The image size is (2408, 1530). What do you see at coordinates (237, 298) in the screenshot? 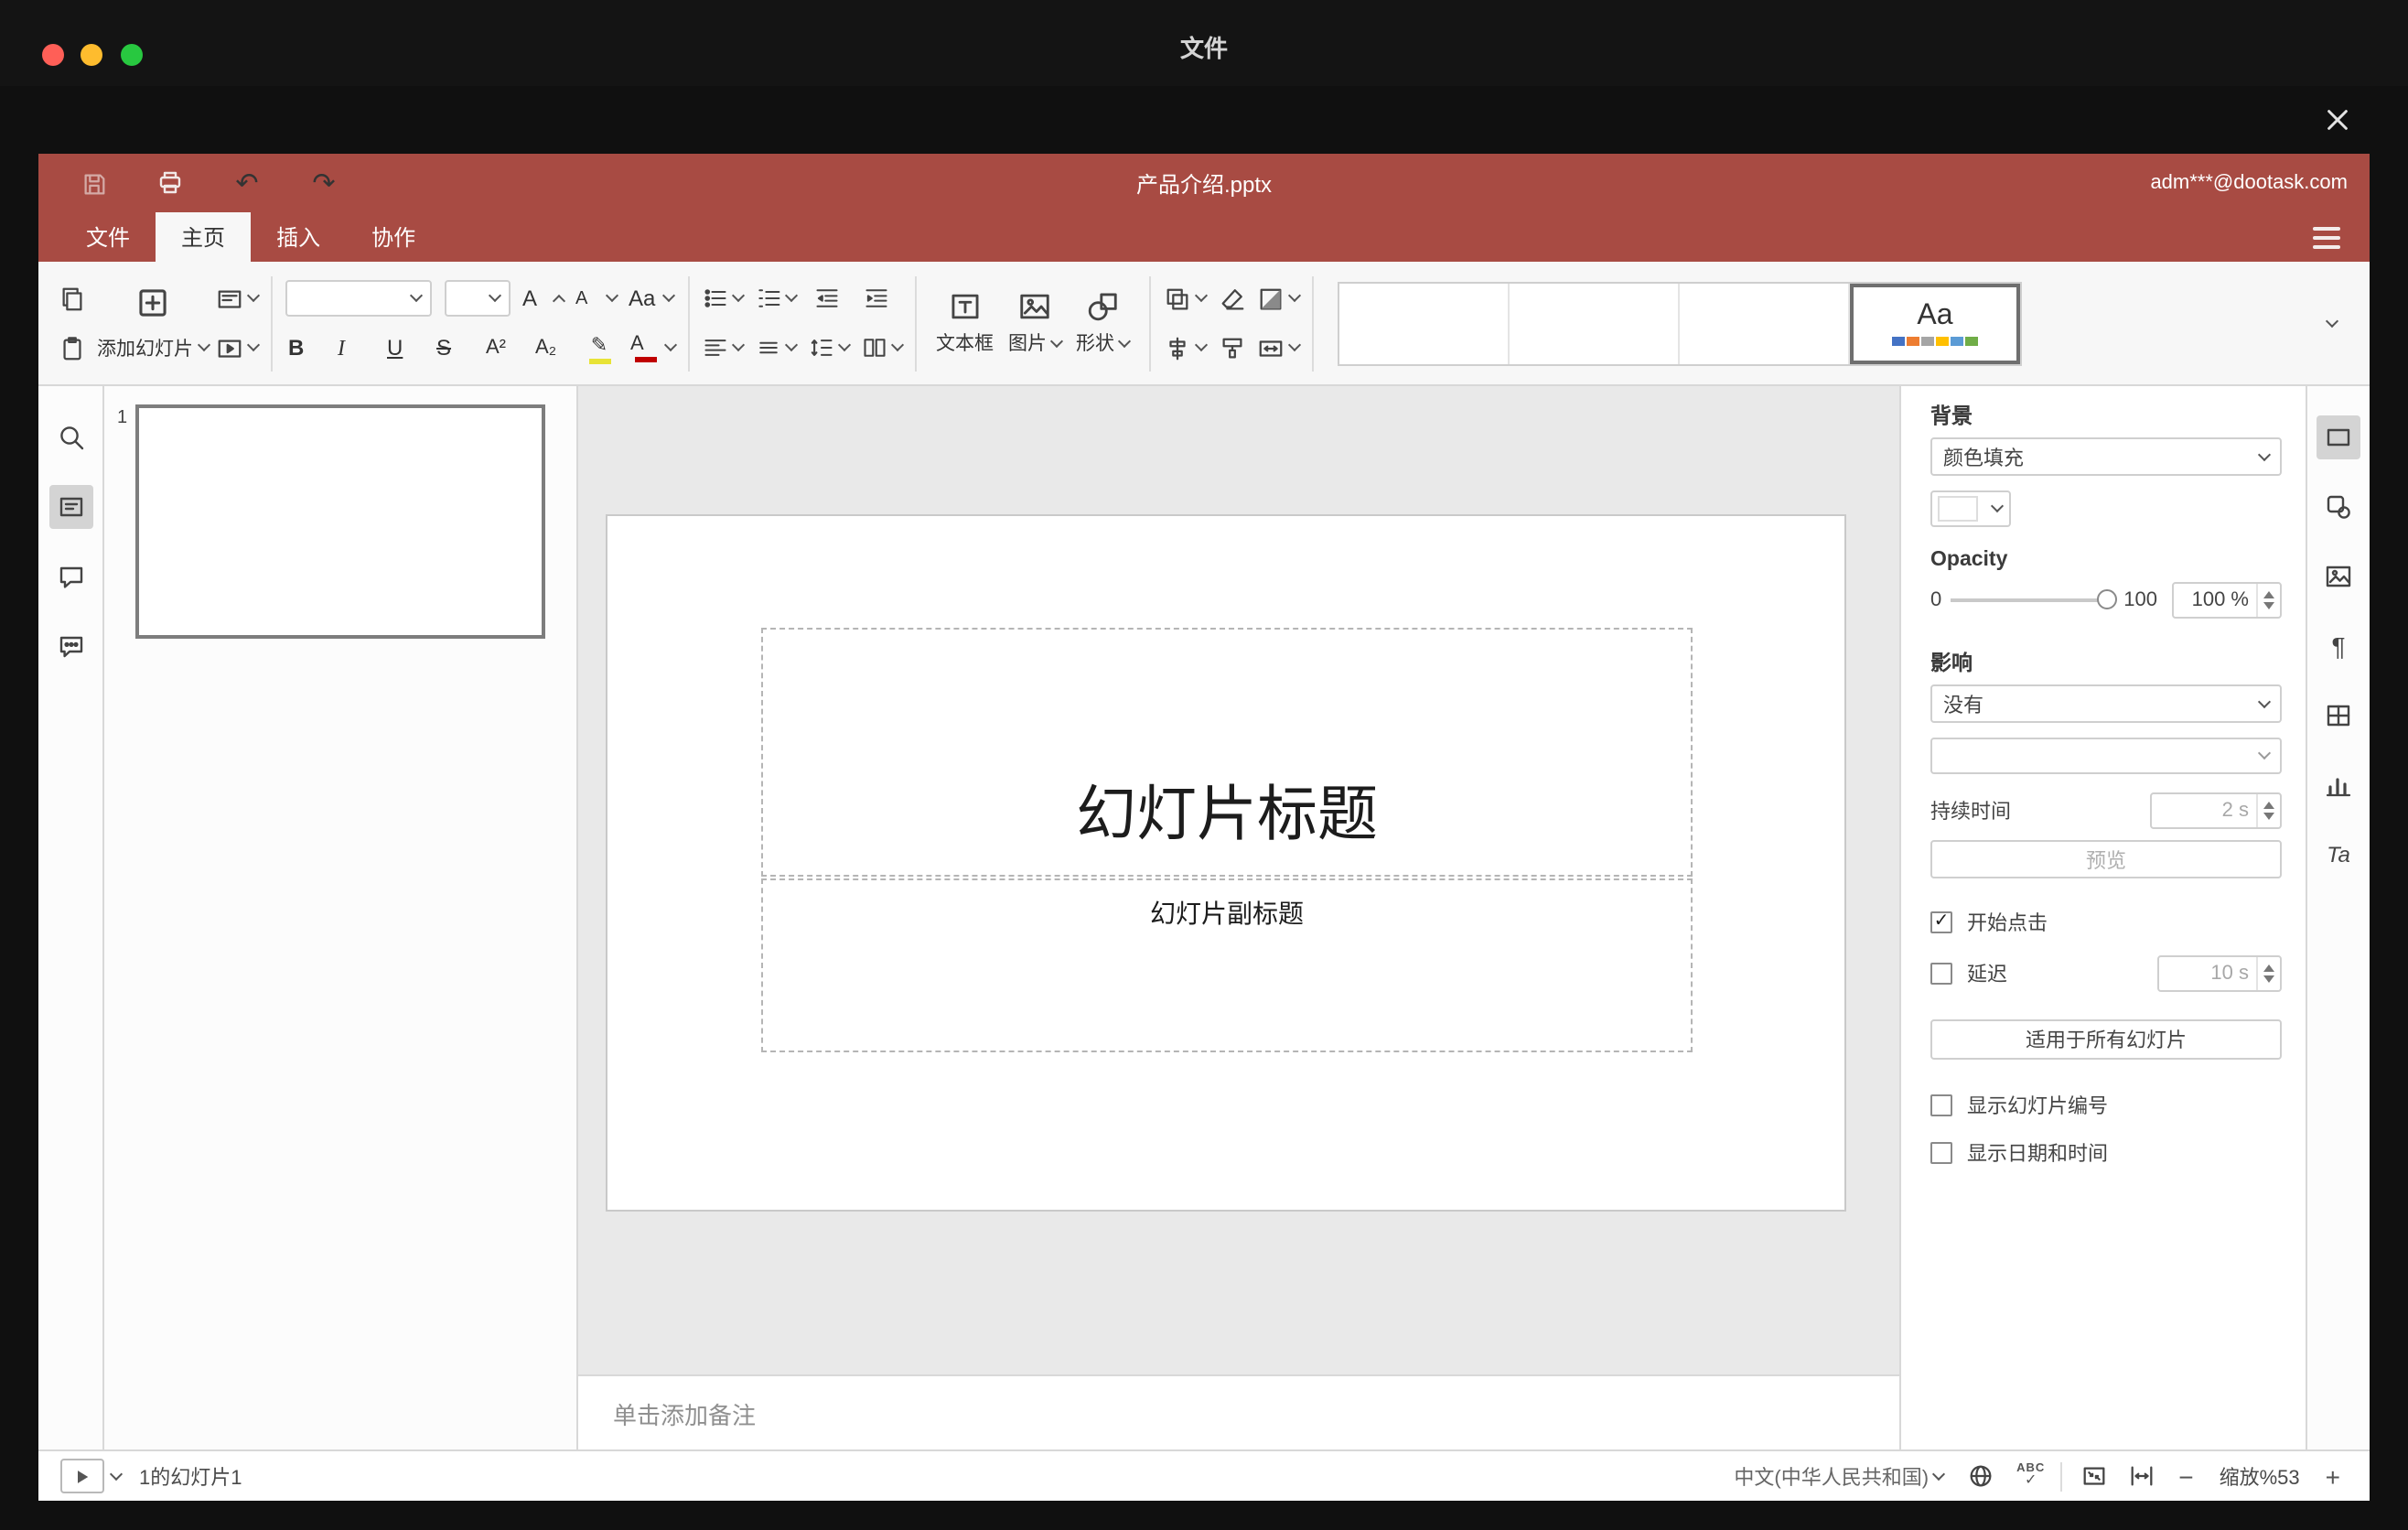
I see `slide-layout-button` at bounding box center [237, 298].